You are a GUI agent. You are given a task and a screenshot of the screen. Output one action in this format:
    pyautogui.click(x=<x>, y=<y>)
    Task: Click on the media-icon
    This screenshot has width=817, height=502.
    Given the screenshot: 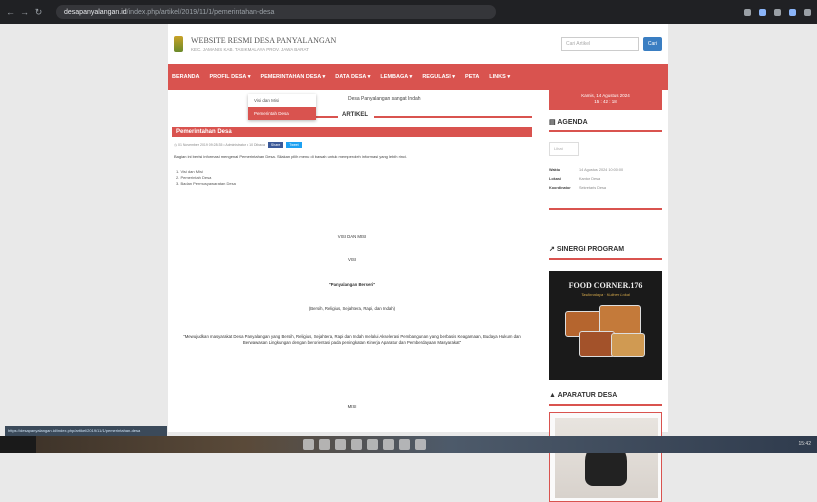 What is the action you would take?
    pyautogui.click(x=372, y=444)
    